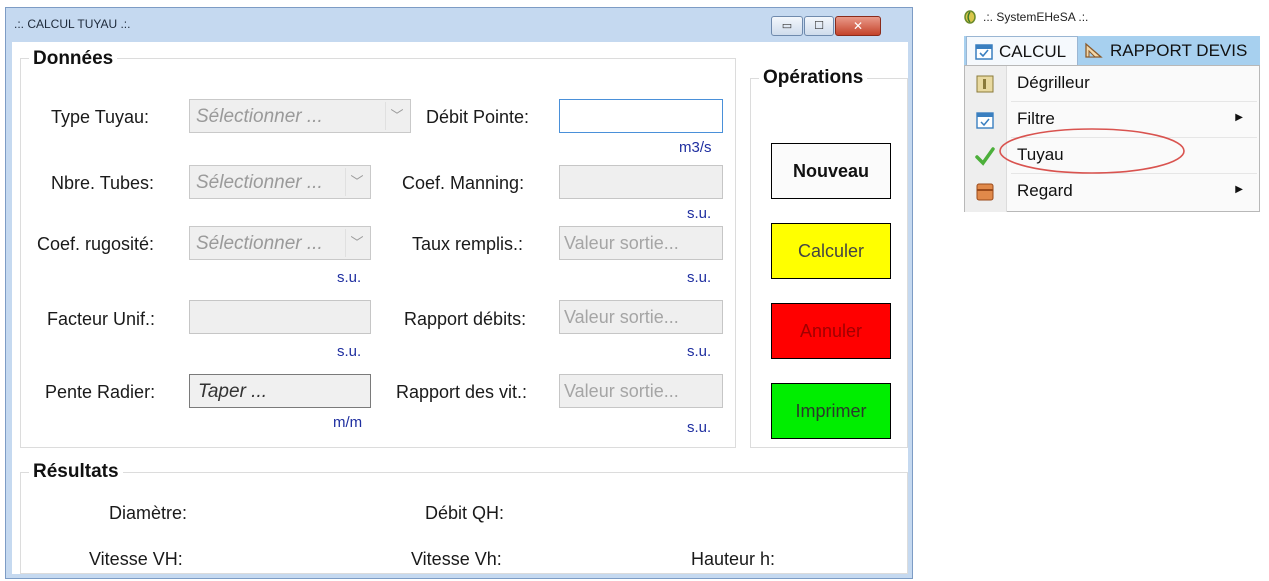 Image resolution: width=1269 pixels, height=581 pixels. Describe the element at coordinates (463, 183) in the screenshot. I see `coef-manning-label: Coef. Manning:` at that location.